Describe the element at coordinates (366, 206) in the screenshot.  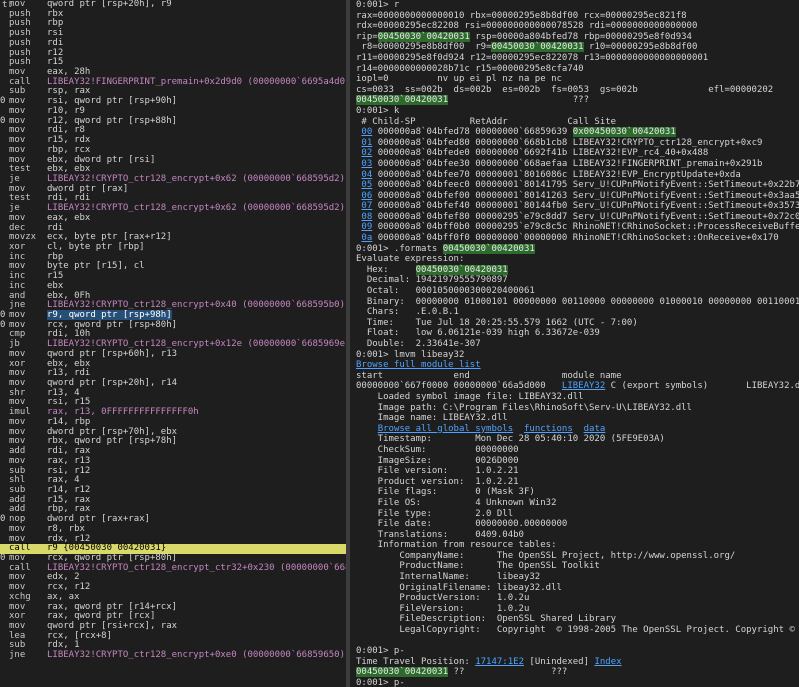
I see `frame-number-link: 07` at that location.